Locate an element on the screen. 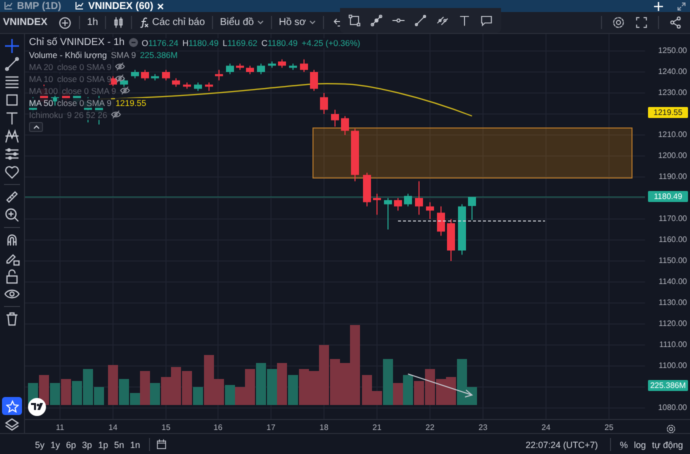 The image size is (690, 454). dashed-line is located at coordinates (472, 221).